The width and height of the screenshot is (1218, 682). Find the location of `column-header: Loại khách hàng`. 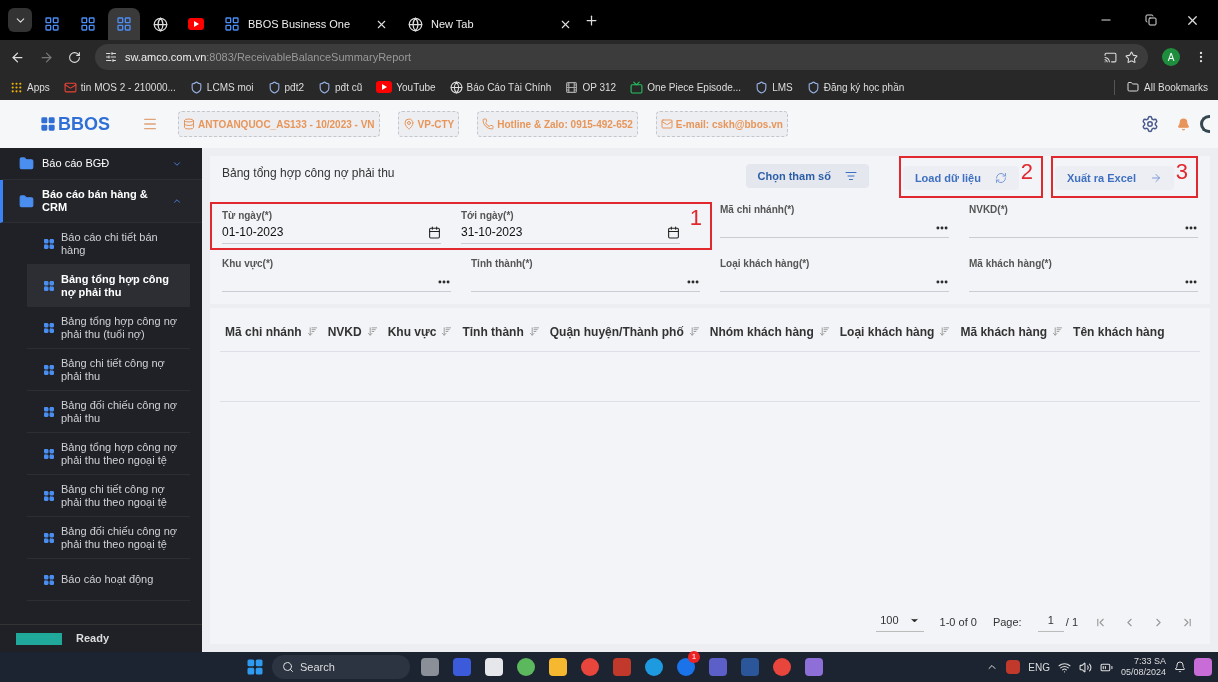

column-header: Loại khách hàng is located at coordinates (895, 331).